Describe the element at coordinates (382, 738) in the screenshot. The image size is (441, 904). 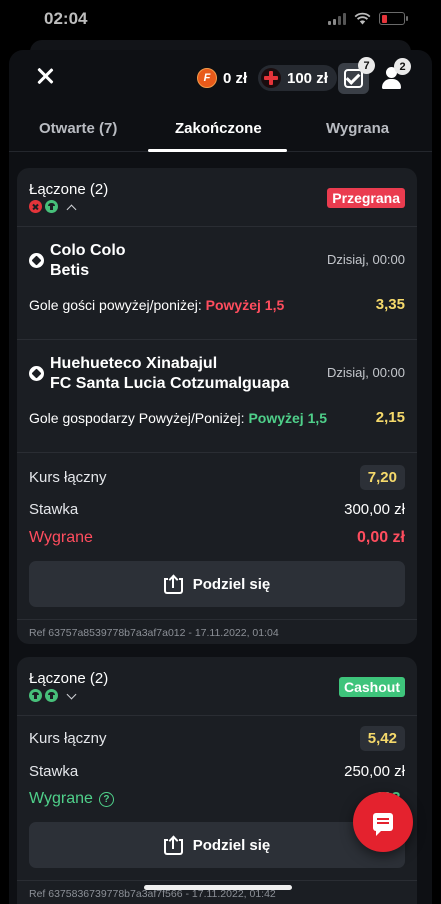
I see `total-odds-value: 5,42` at that location.